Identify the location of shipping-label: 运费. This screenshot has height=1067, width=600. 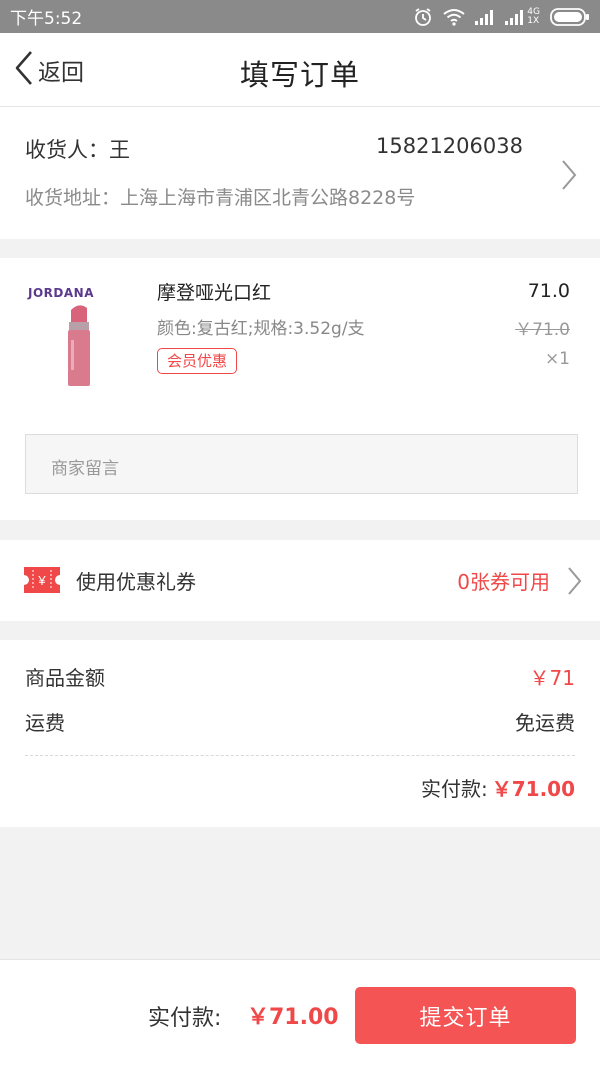
(45, 723).